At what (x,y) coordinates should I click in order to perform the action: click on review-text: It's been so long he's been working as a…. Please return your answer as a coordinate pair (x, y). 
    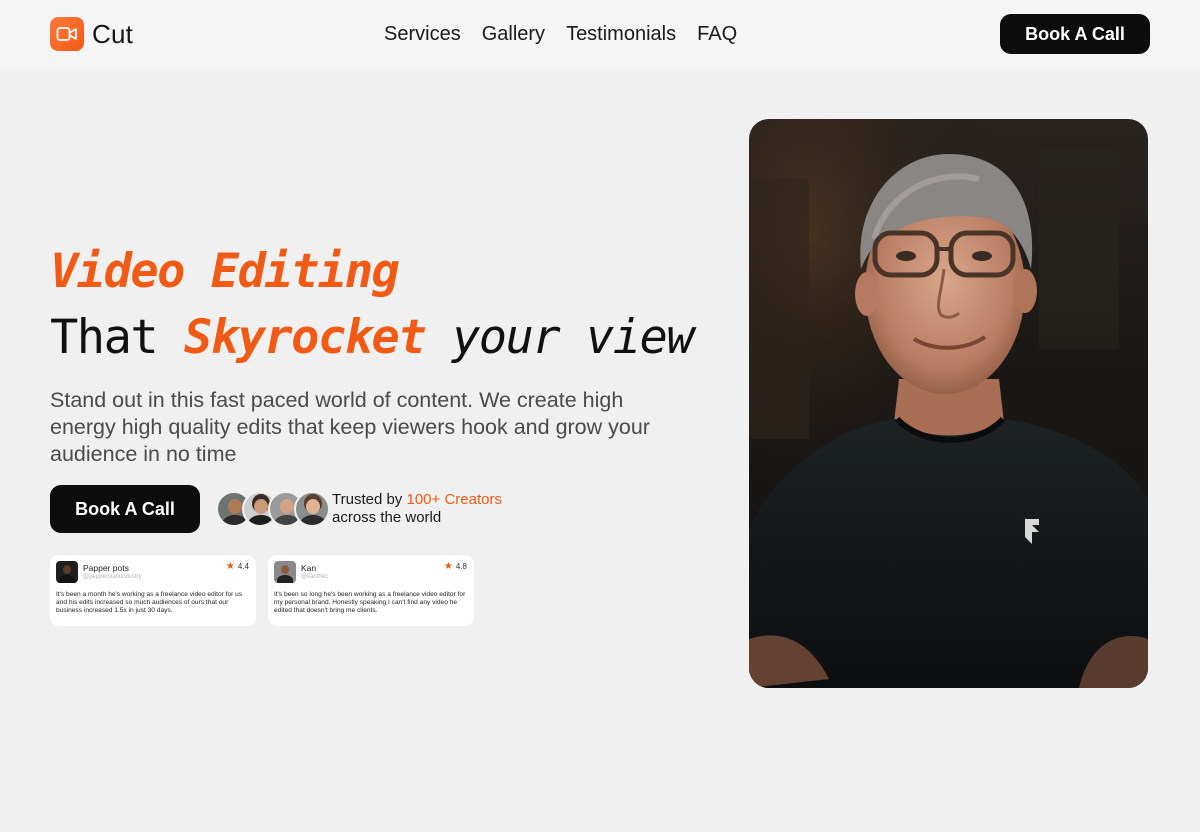
    Looking at the image, I should click on (370, 603).